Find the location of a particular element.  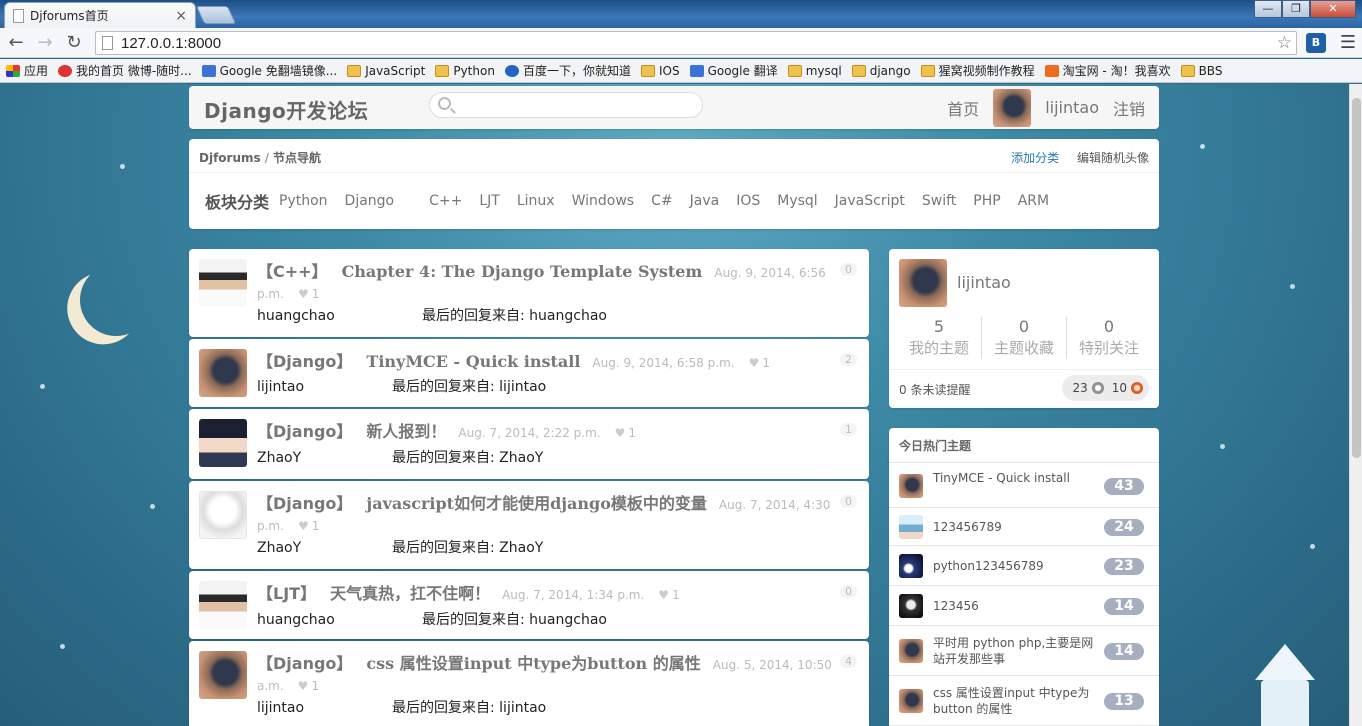

bookmark-star-icon: ☆ is located at coordinates (1286, 43).